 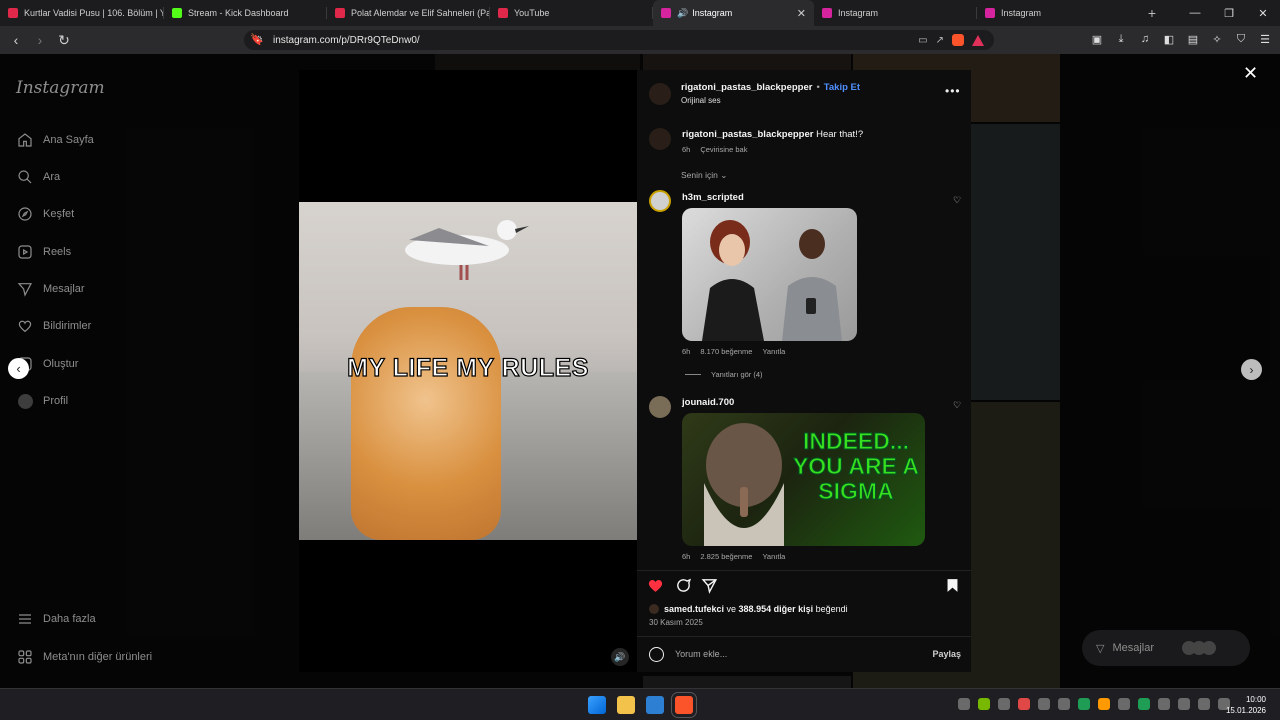 What do you see at coordinates (1152, 13) in the screenshot?
I see `new-tab-button: +` at bounding box center [1152, 13].